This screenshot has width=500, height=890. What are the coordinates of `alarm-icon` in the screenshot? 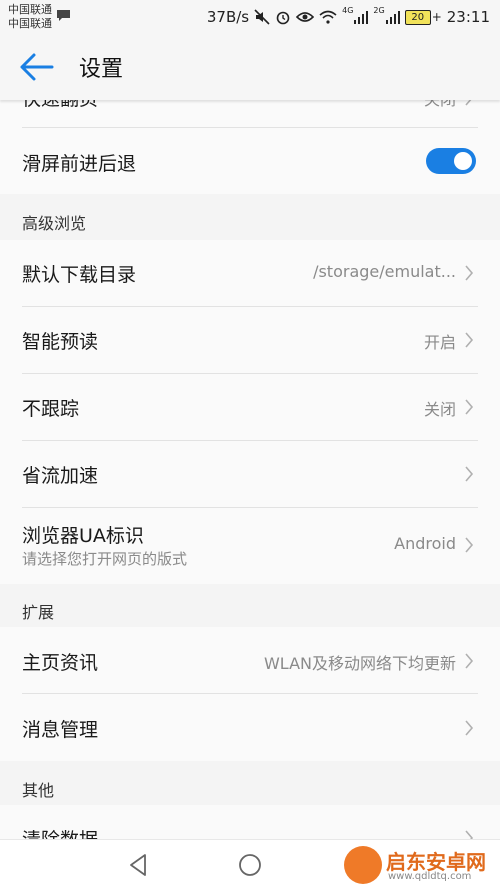 It's located at (283, 18).